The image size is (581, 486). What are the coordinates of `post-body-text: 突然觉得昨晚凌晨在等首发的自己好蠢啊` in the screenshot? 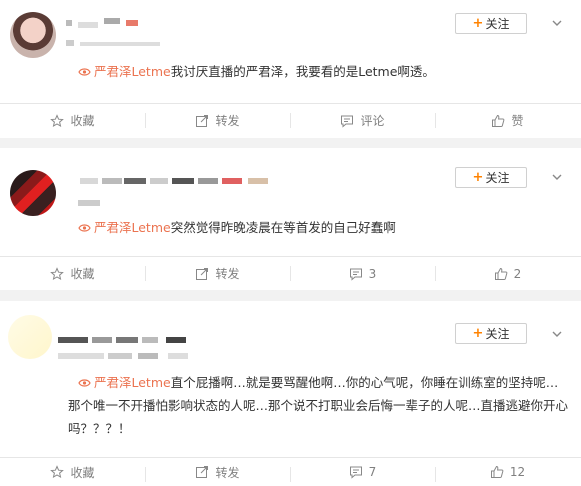 It's located at (283, 227).